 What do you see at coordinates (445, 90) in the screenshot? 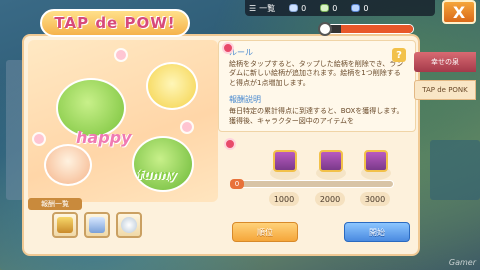
I see `tab-tap-de-ponk: TAP de PONK` at bounding box center [445, 90].